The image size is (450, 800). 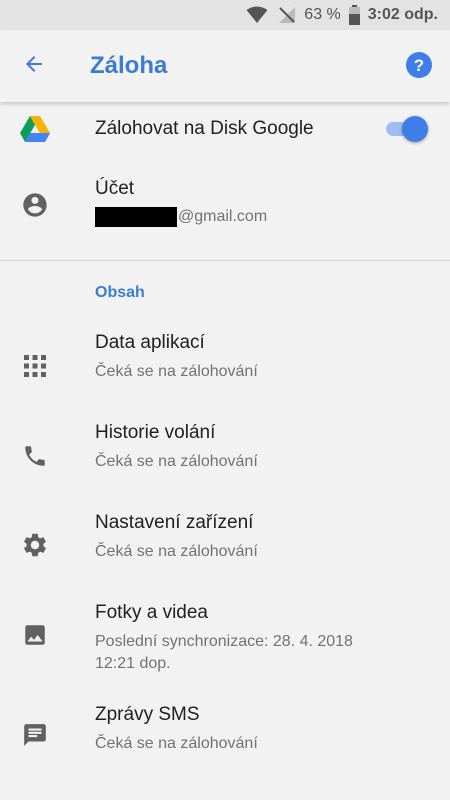 I want to click on section-header: Obsah, so click(x=120, y=292).